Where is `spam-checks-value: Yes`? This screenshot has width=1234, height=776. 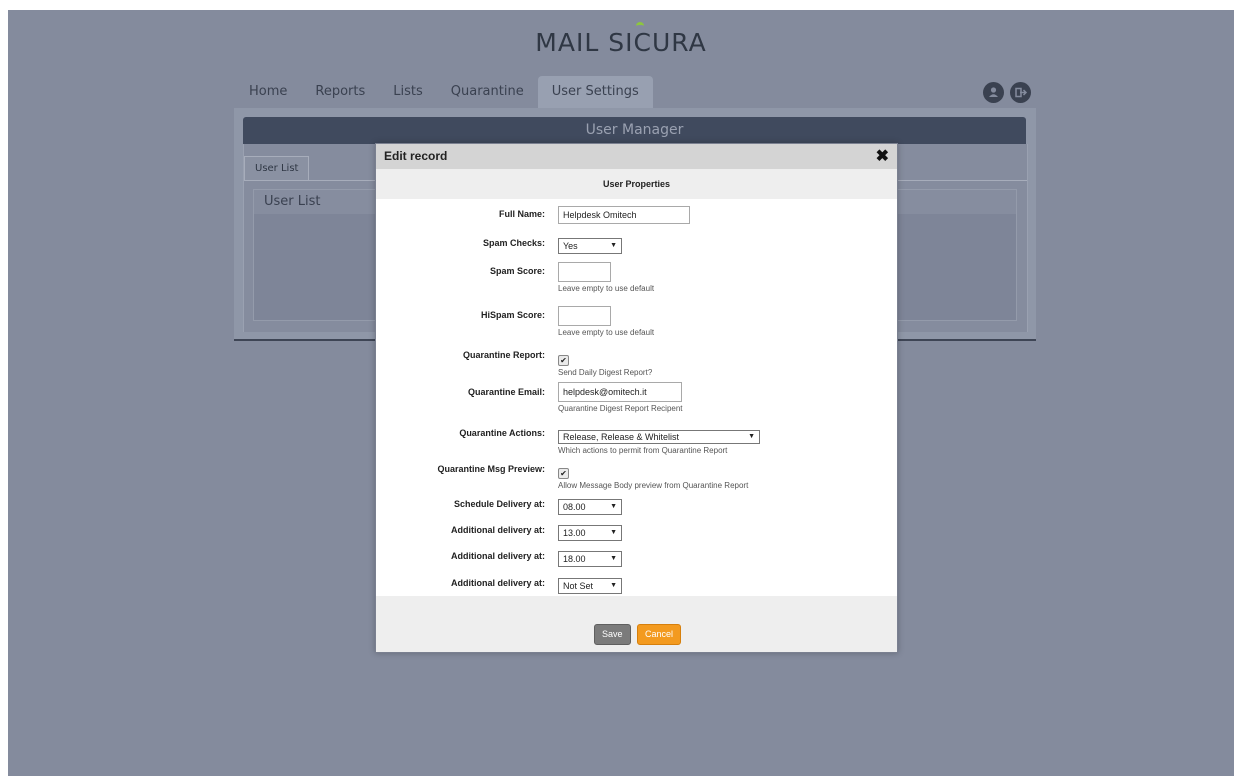 spam-checks-value: Yes is located at coordinates (570, 246).